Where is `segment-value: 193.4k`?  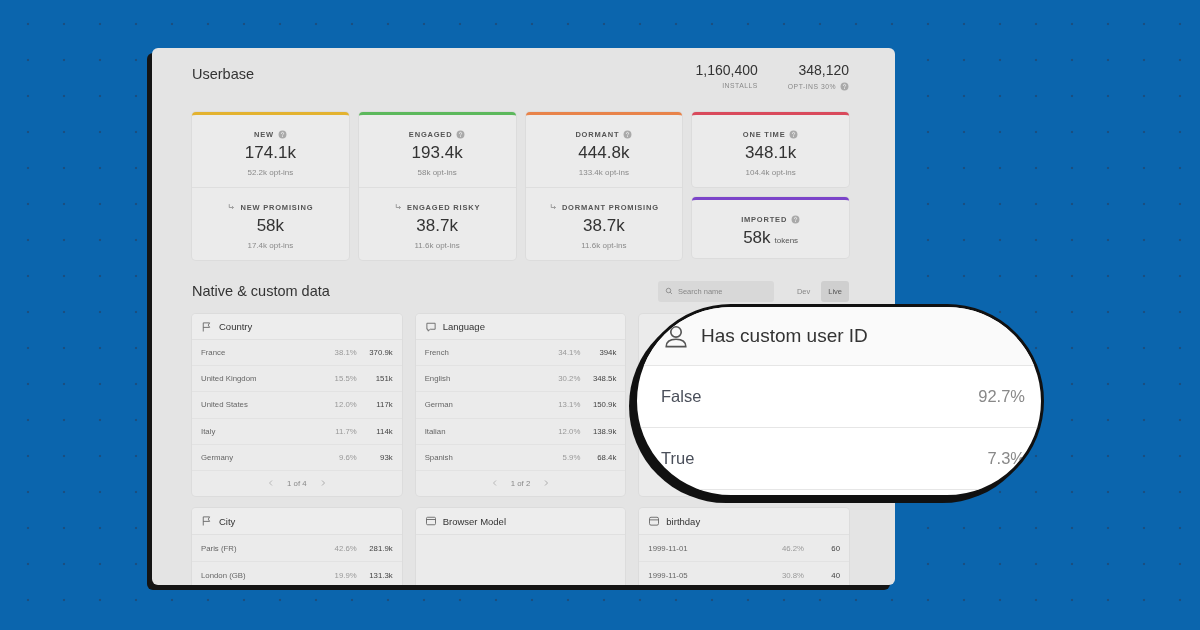
segment-value: 193.4k is located at coordinates (437, 153).